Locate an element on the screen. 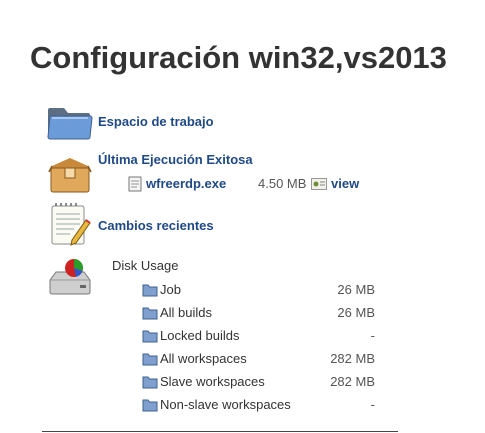  hard-disk-icon is located at coordinates (70, 277).